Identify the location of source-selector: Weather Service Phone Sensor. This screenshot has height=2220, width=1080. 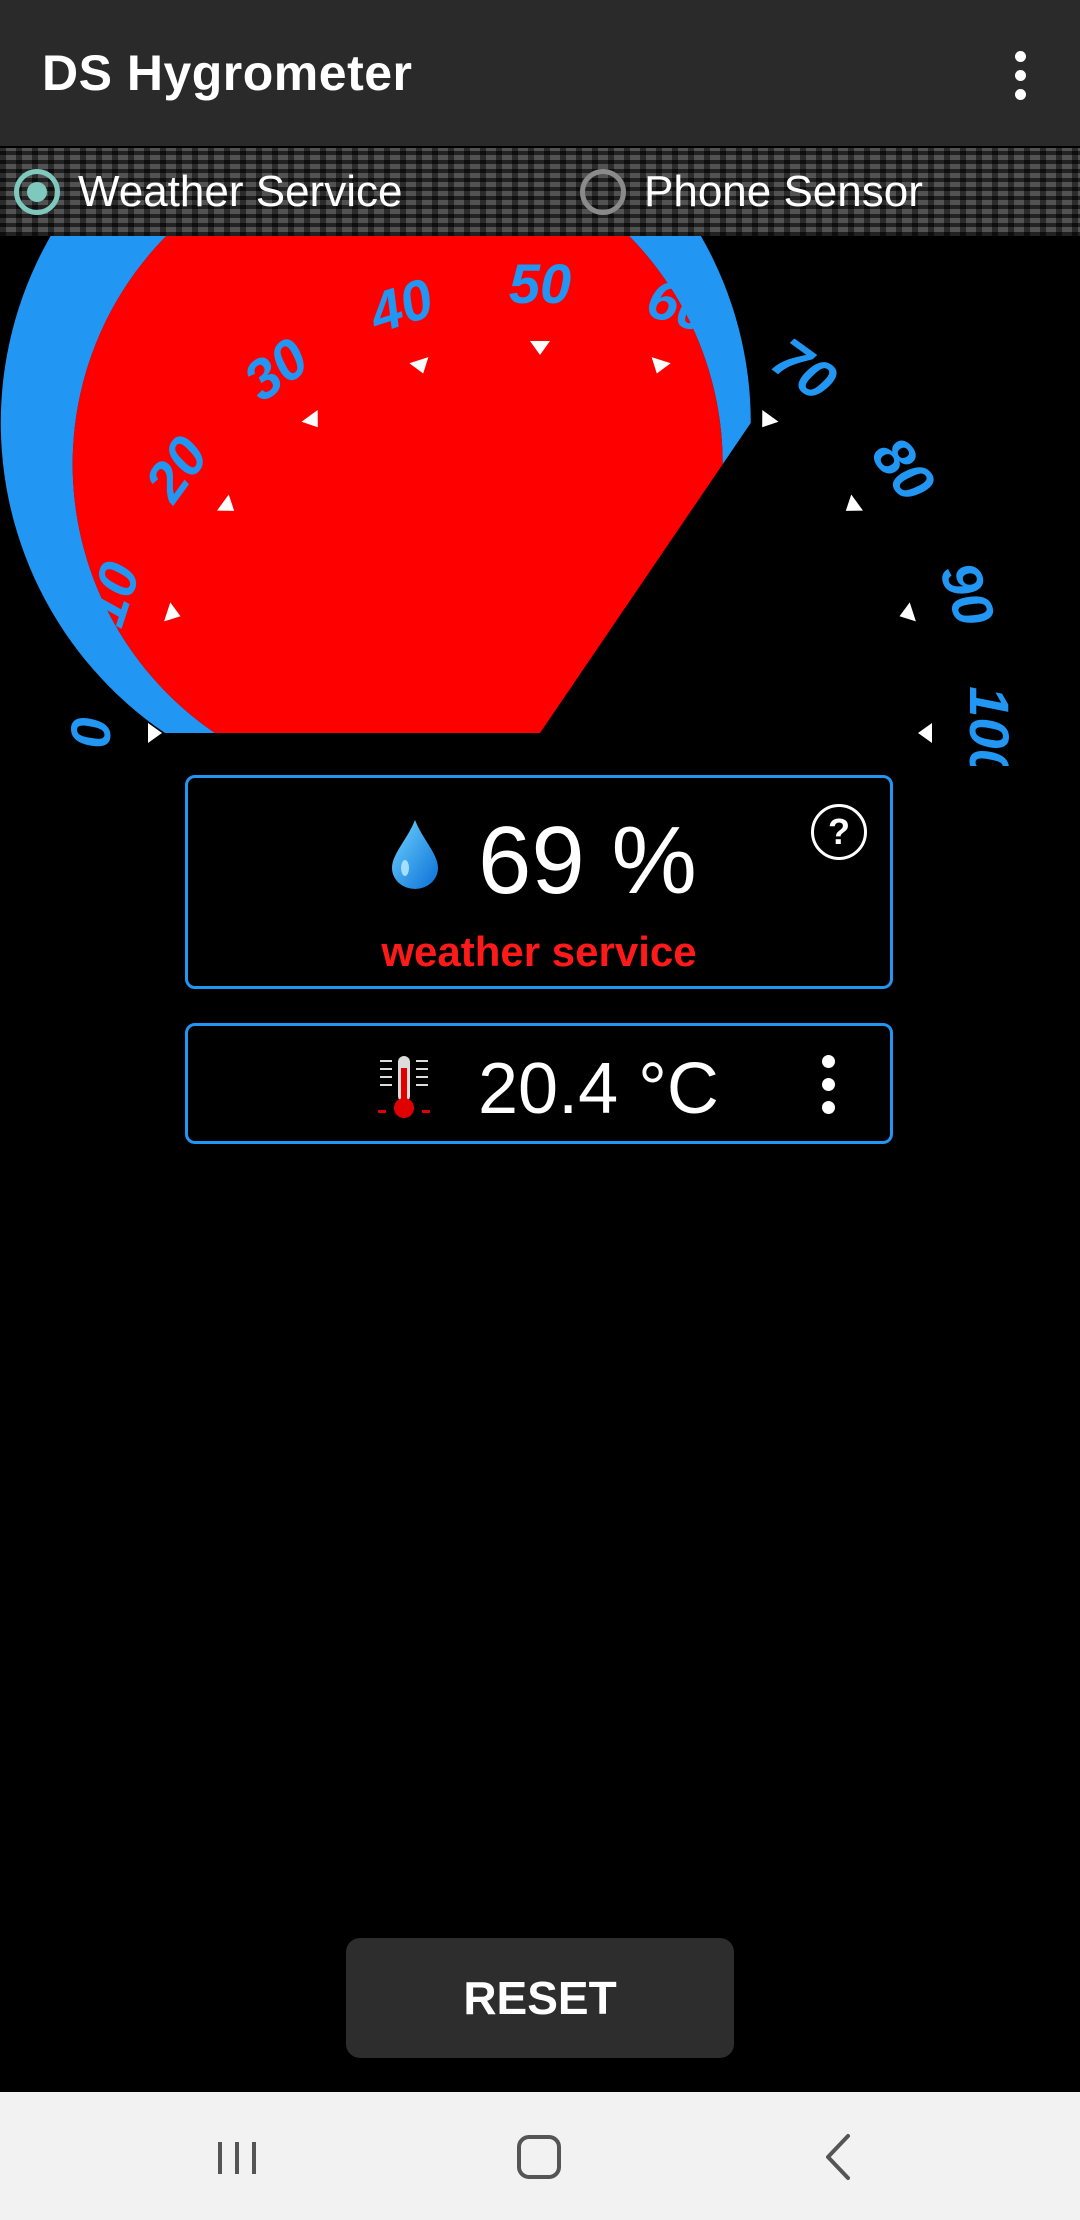
(540, 192).